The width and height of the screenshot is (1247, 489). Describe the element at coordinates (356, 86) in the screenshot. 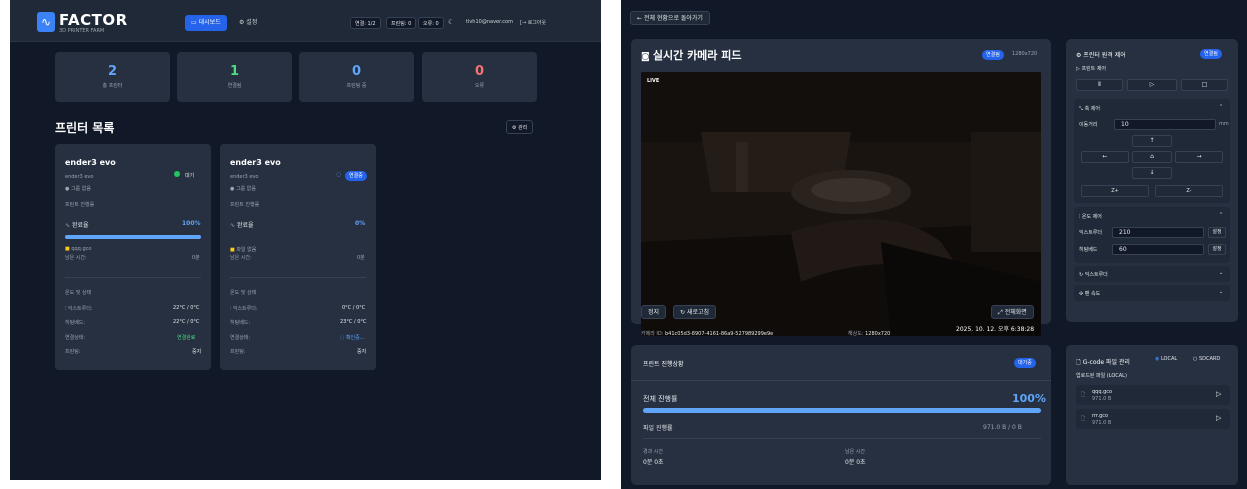

I see `stat-label: 프린팅 중` at that location.